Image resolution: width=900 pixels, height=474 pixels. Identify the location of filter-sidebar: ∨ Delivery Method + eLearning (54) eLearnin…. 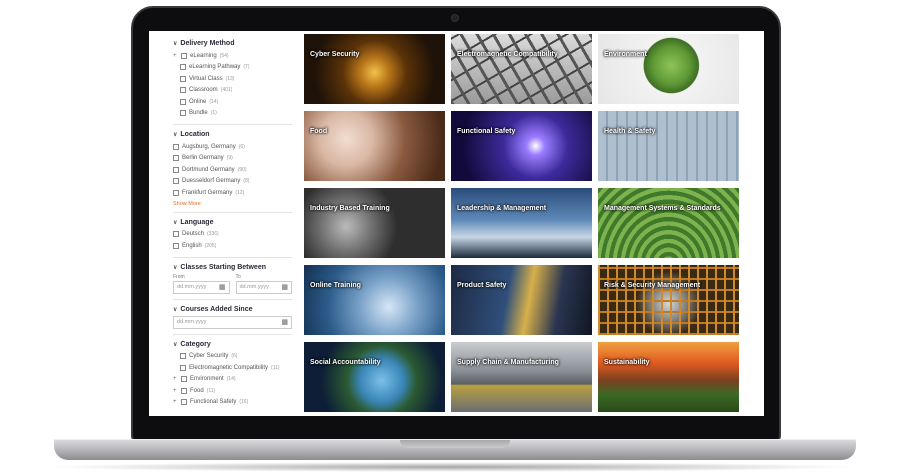
(224, 223).